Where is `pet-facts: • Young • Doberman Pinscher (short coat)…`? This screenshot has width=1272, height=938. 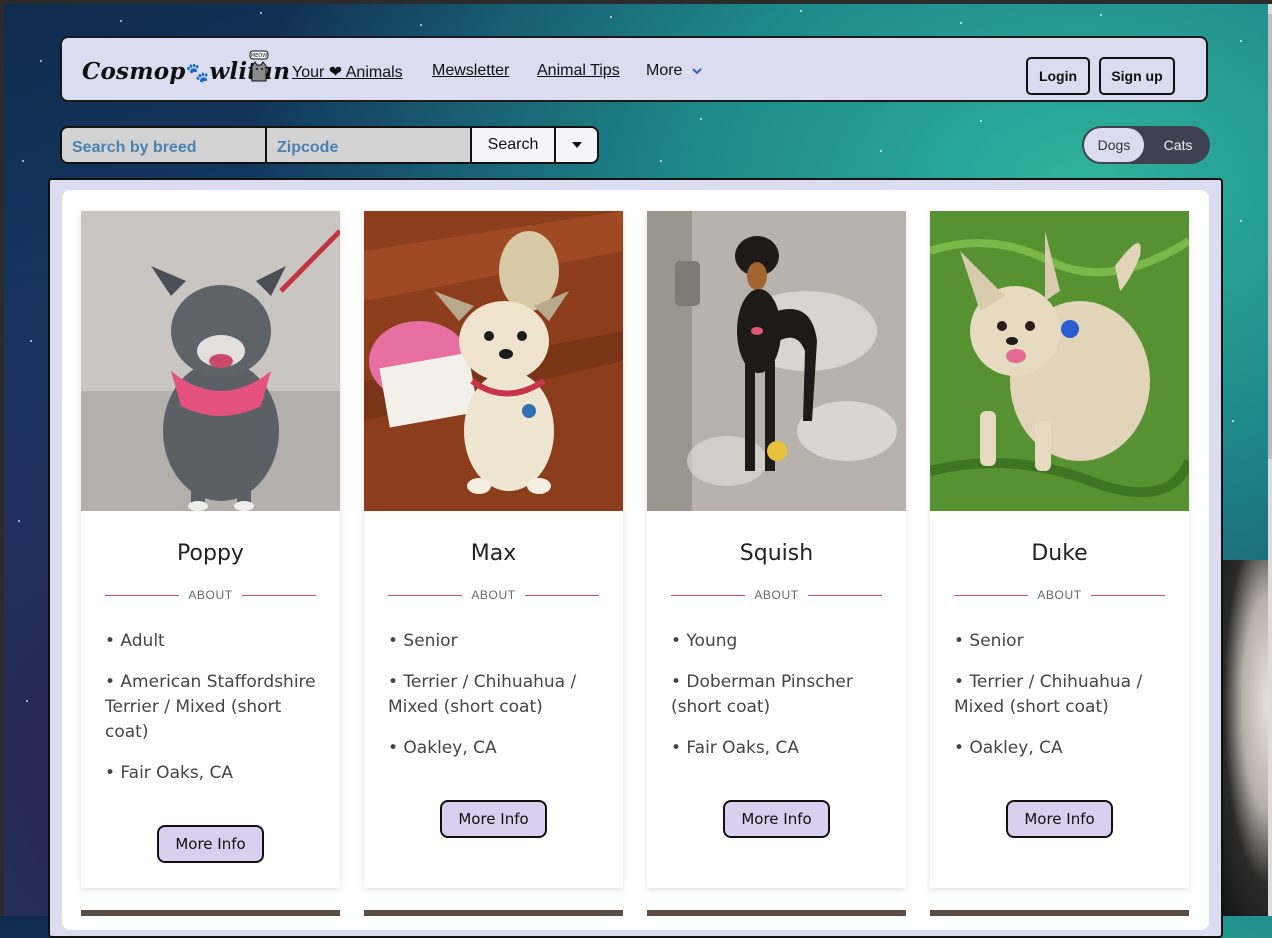 pet-facts: • Young • Doberman Pinscher (short coat)… is located at coordinates (778, 703).